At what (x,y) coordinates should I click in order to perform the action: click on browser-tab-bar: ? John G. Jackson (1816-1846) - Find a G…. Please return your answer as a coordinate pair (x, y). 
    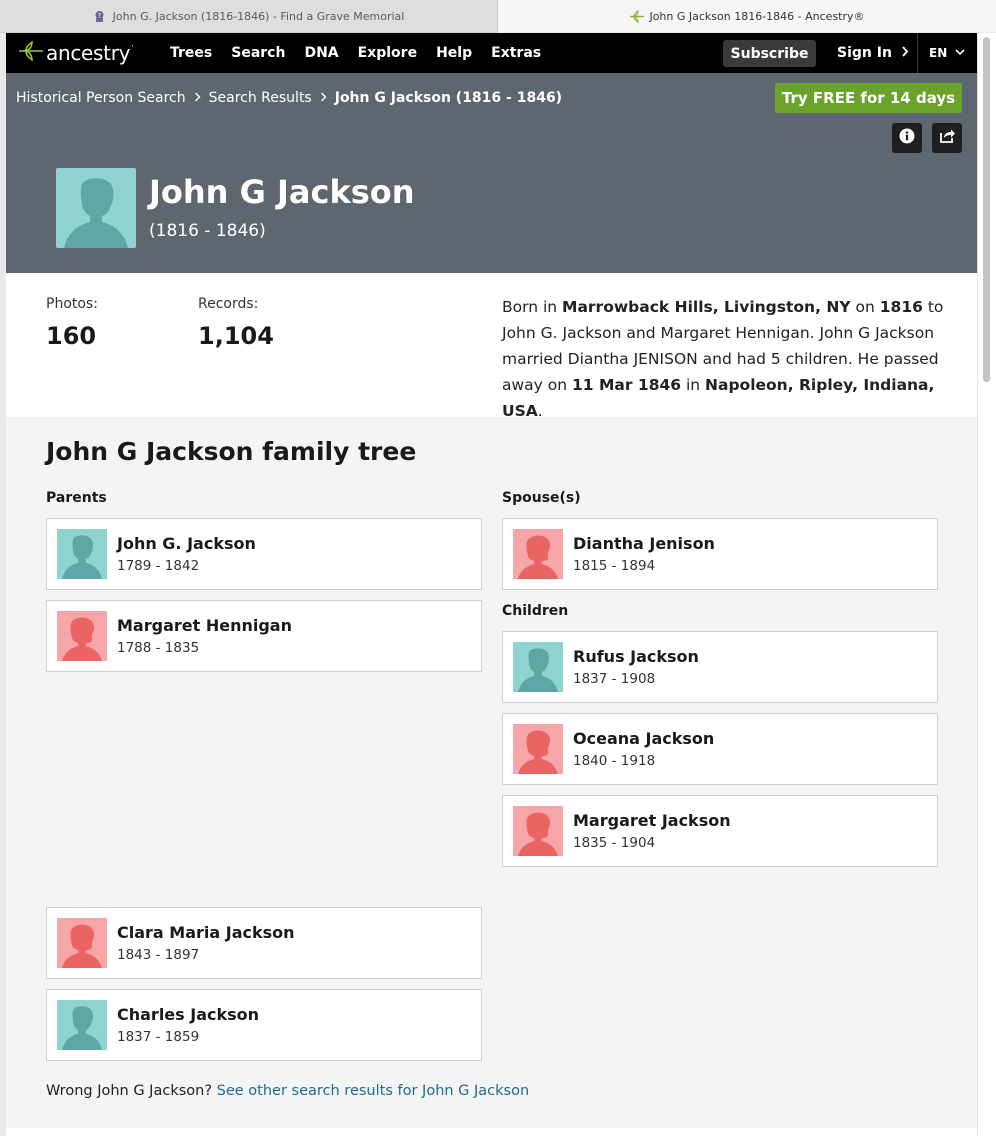
    Looking at the image, I should click on (498, 16).